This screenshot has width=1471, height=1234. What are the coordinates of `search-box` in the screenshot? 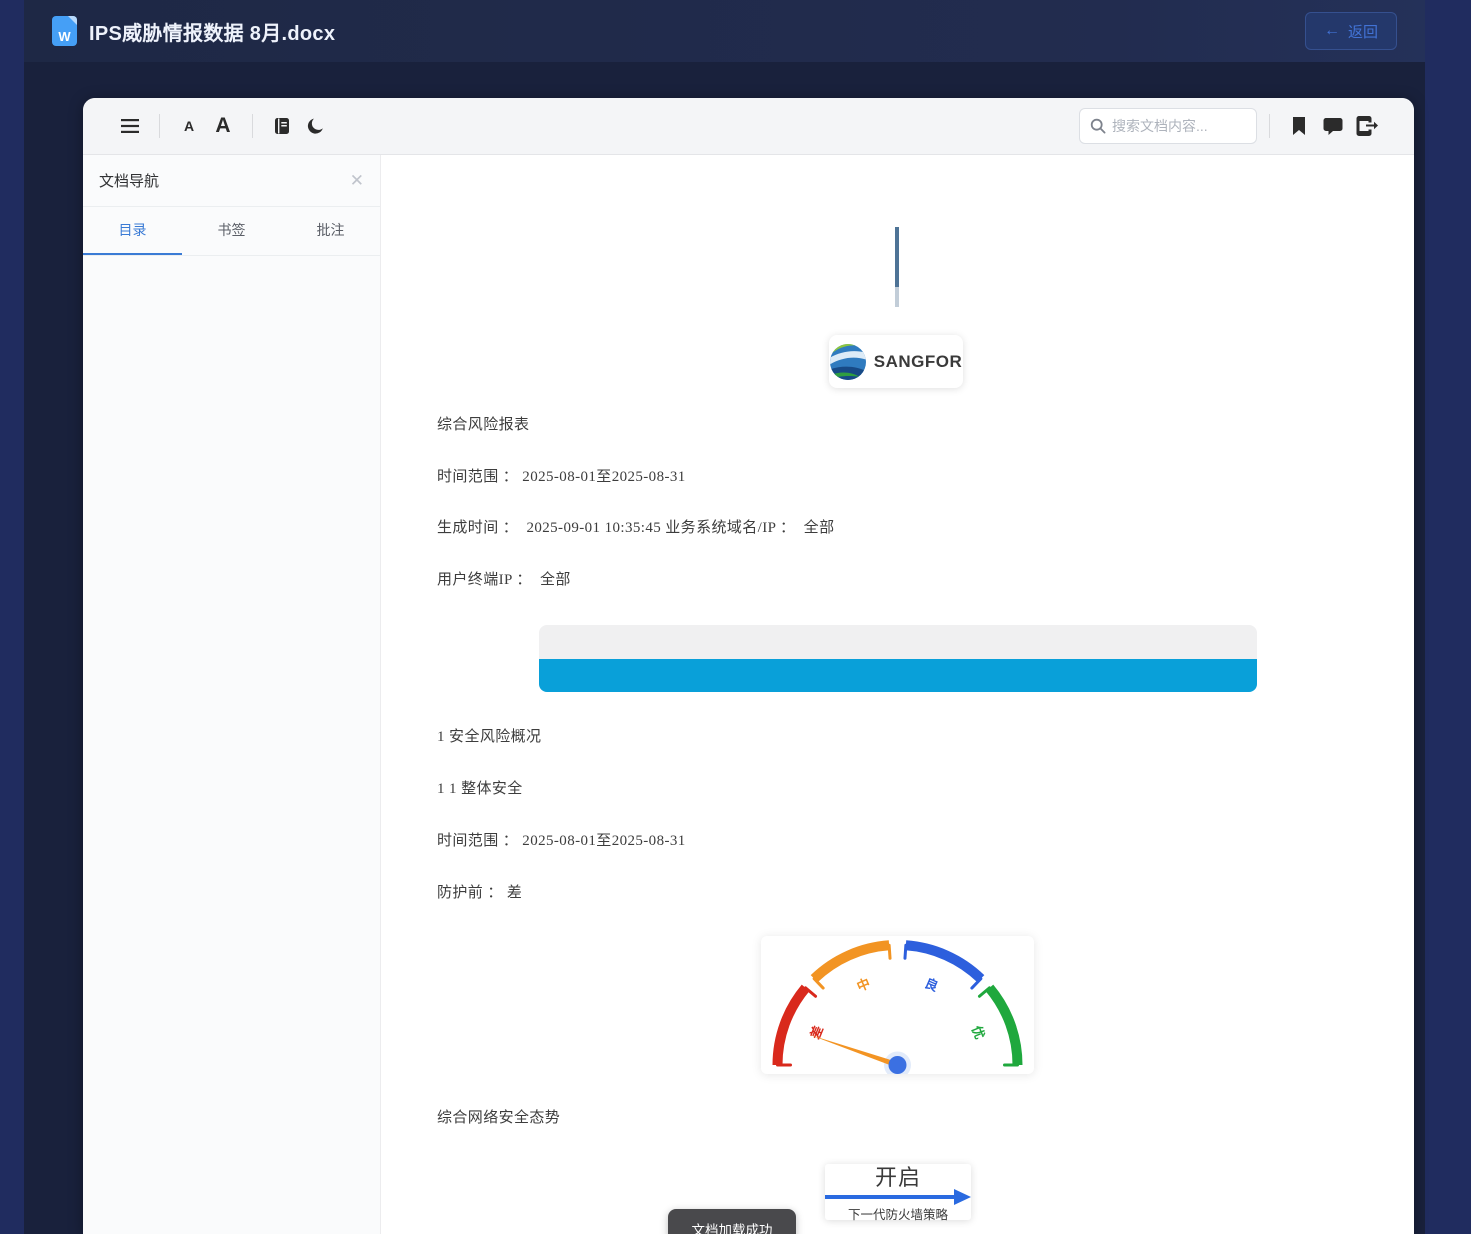 It's located at (1168, 126).